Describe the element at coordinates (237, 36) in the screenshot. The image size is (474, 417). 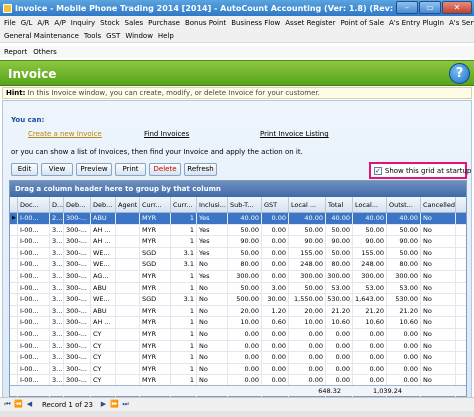
I see `menu-bar-secondary: General Maintenance Tools GST Window Help` at that location.